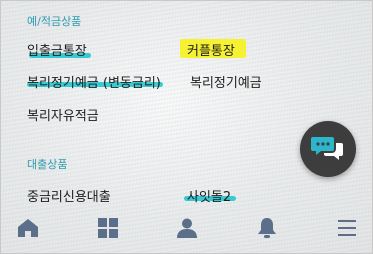 The height and width of the screenshot is (254, 373). I want to click on product-item-checking: 입출금통장, so click(57, 49).